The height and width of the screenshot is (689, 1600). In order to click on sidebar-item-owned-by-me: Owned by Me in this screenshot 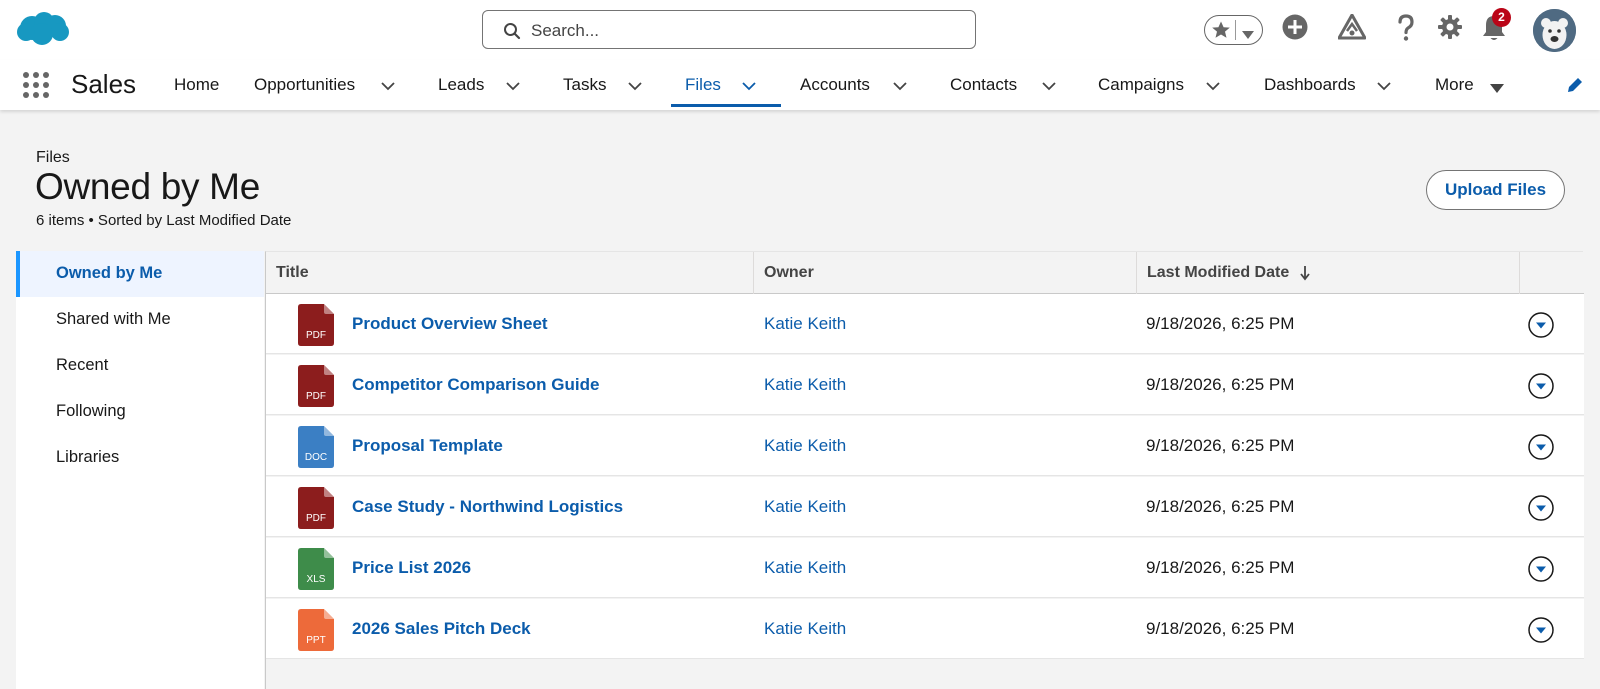, I will do `click(140, 274)`.